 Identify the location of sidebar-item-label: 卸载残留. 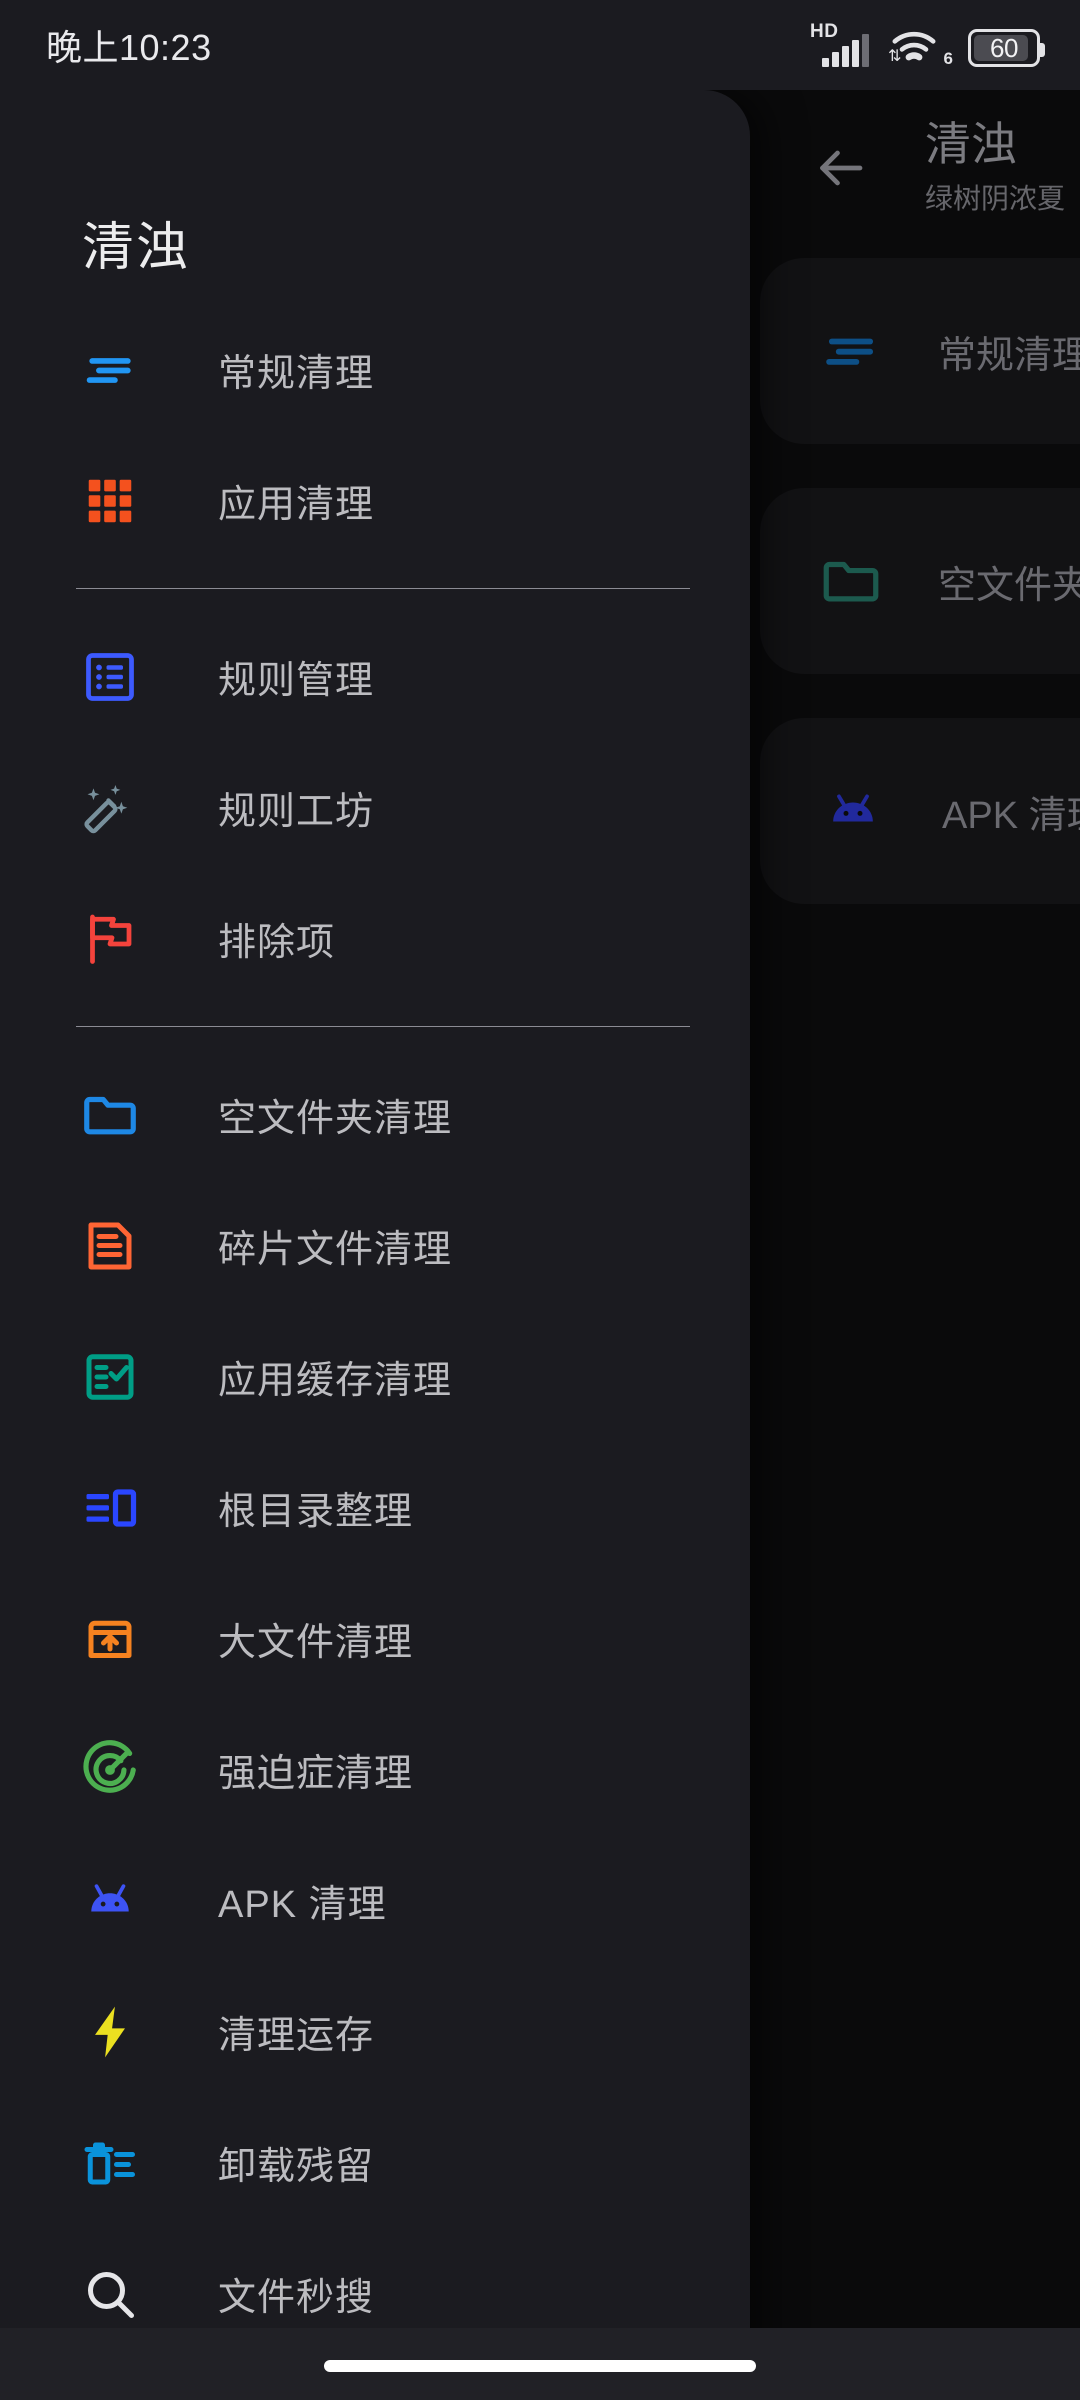
(296, 2167).